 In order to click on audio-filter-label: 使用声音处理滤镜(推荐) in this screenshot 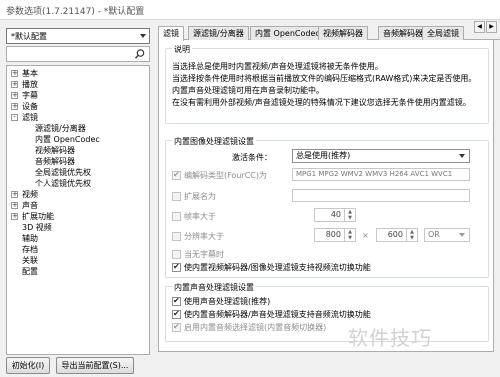, I will do `click(227, 301)`.